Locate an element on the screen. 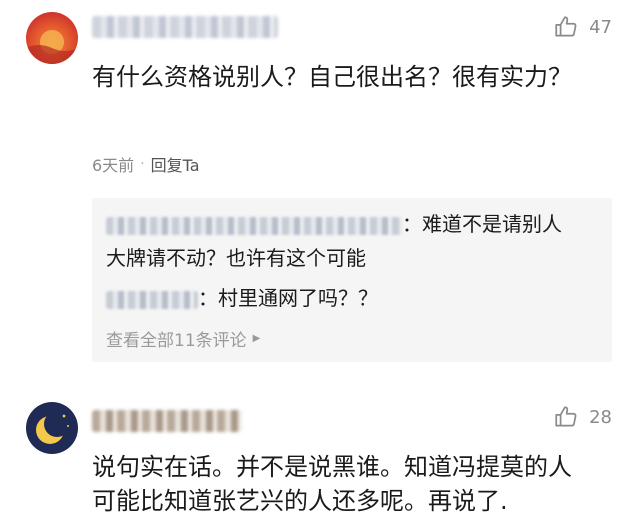 This screenshot has height=524, width=628. reply-item: ：村里通网了吗？？ is located at coordinates (242, 298).